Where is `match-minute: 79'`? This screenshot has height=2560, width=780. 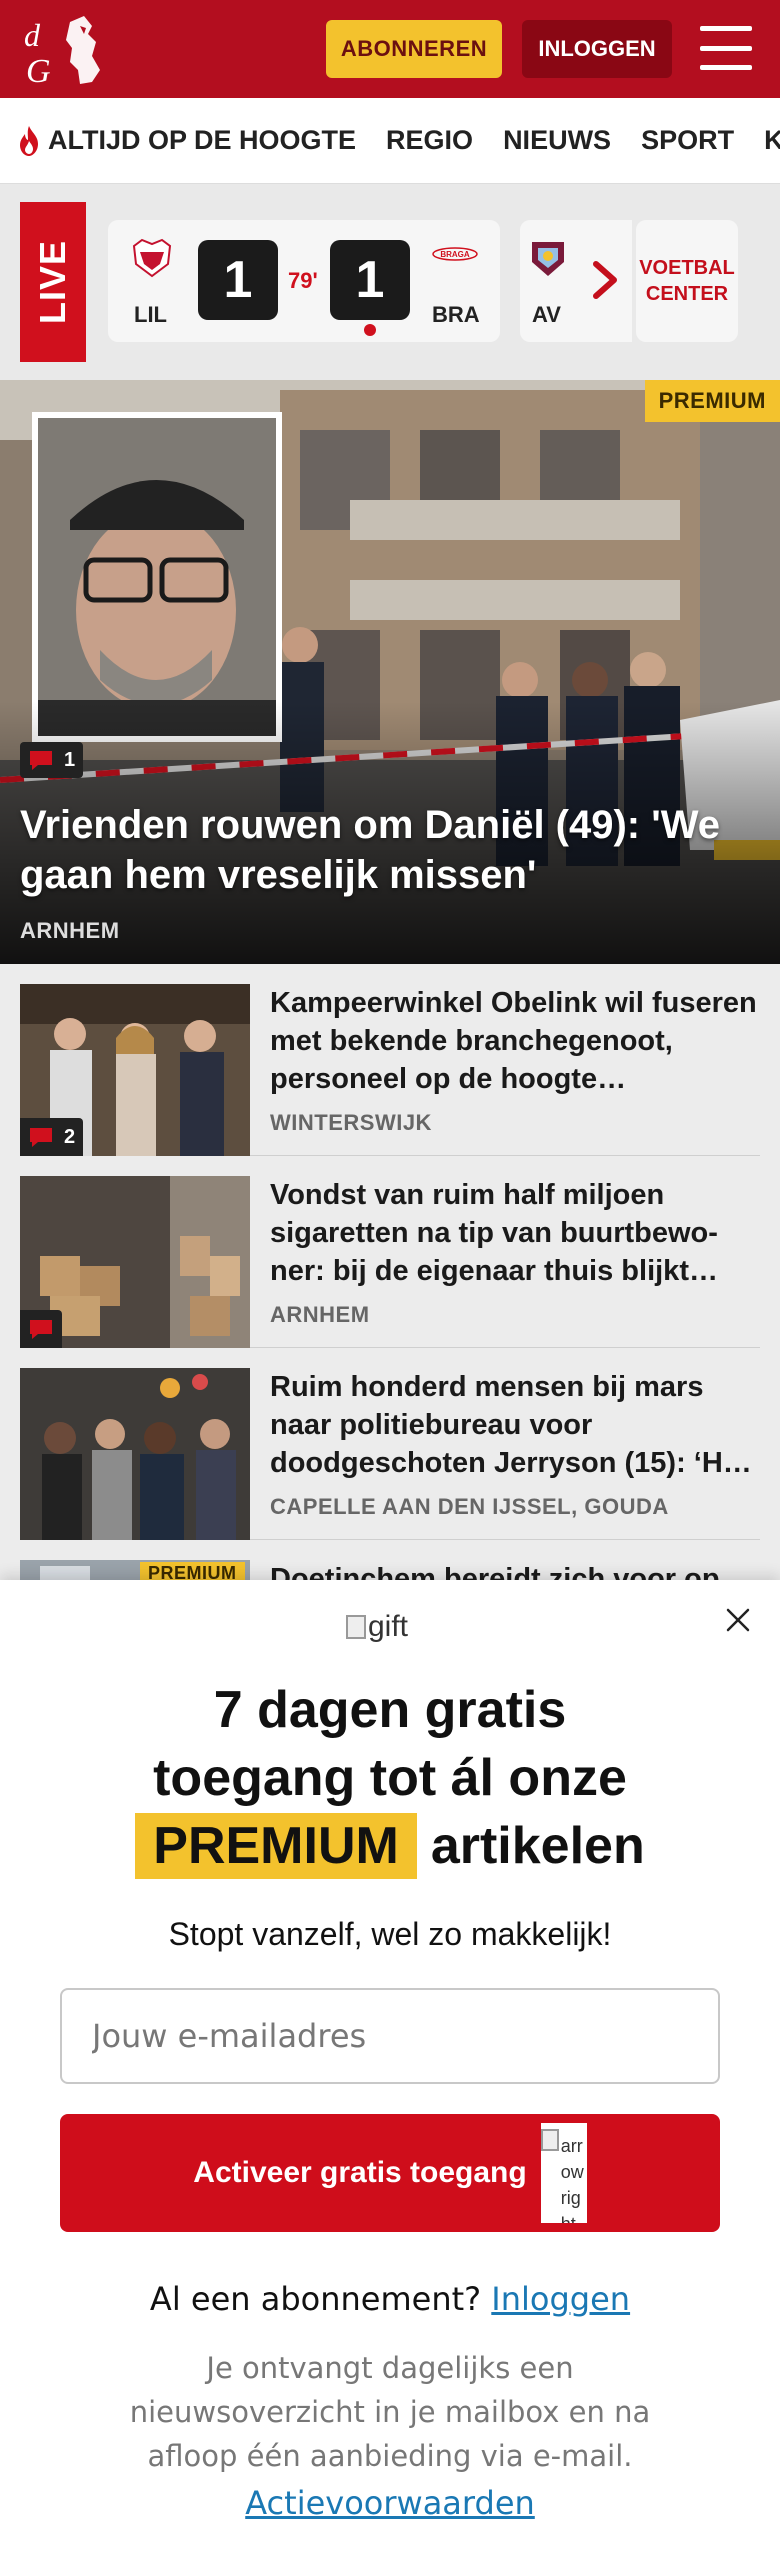
match-minute: 79' is located at coordinates (303, 280).